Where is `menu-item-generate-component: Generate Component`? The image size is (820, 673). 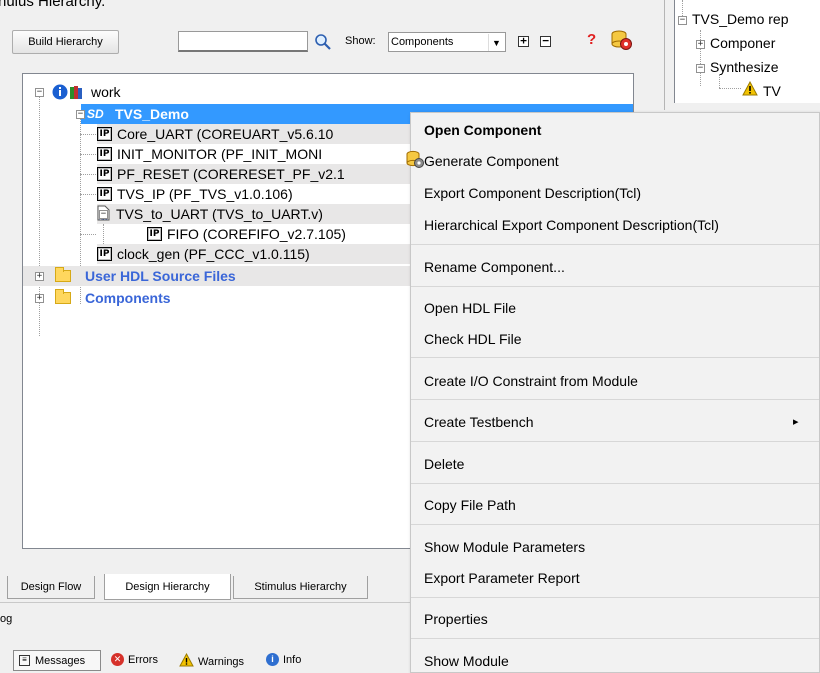 menu-item-generate-component: Generate Component is located at coordinates (491, 161).